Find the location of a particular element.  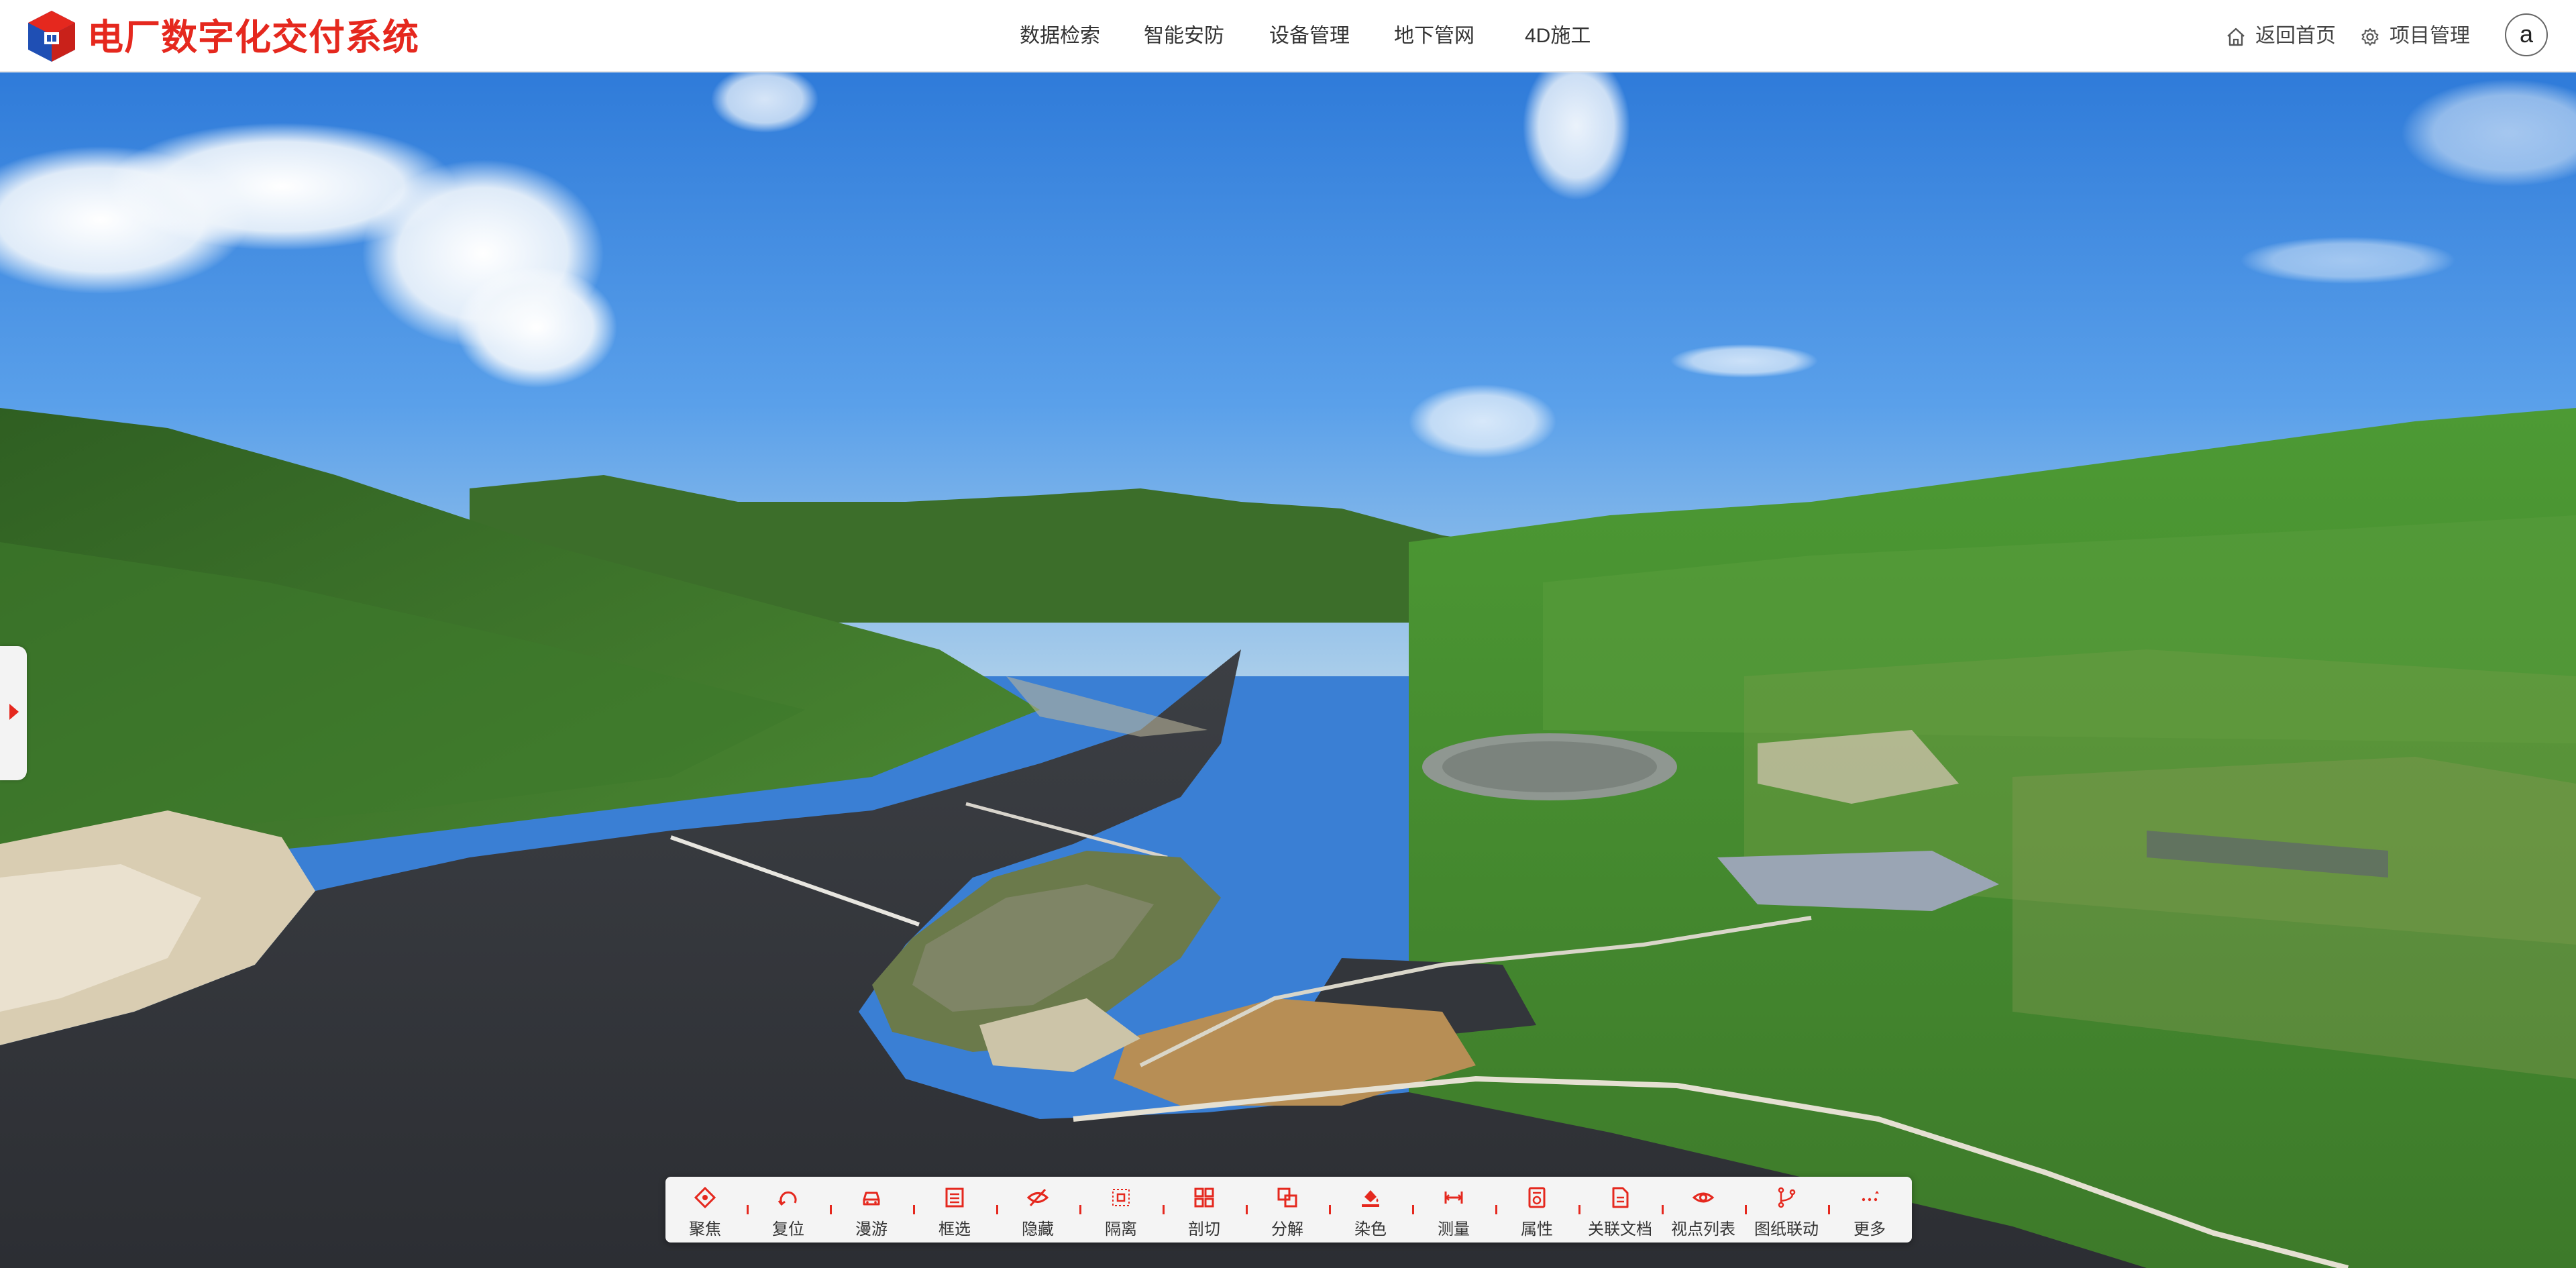

nav-item-smart-security: 智能安防 is located at coordinates (1184, 36).